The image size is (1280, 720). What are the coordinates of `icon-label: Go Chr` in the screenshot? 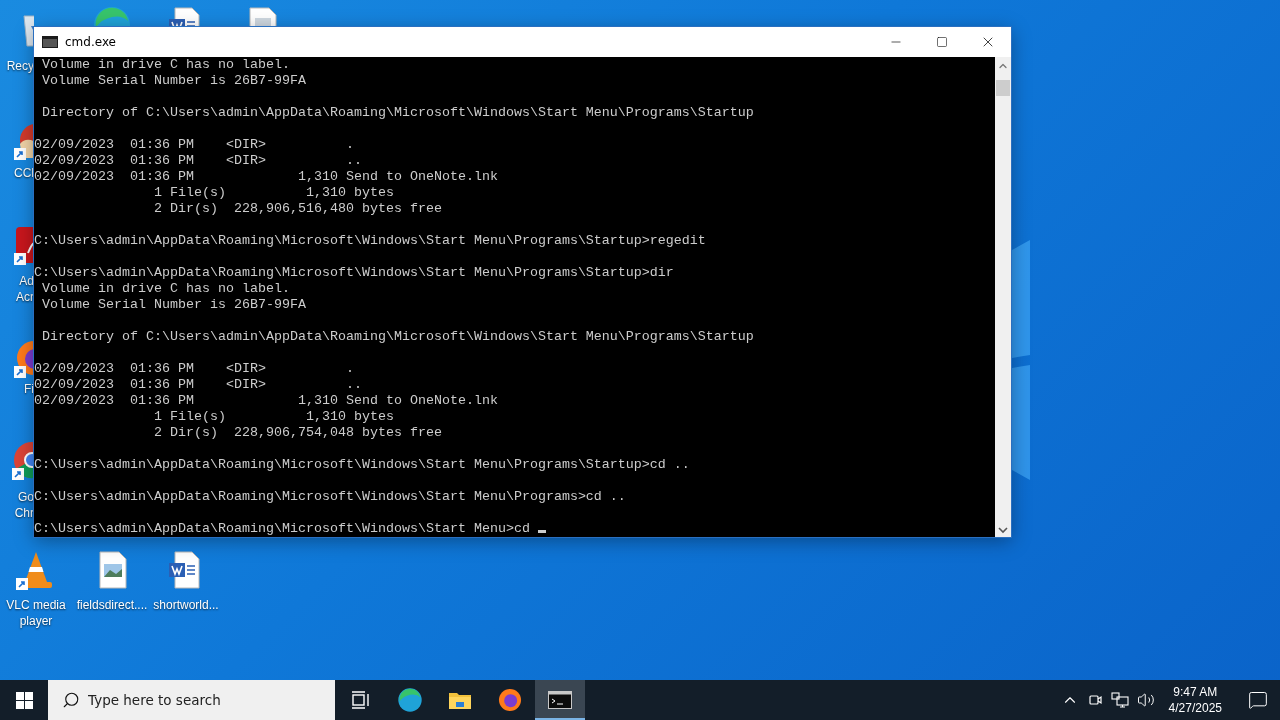 It's located at (23, 505).